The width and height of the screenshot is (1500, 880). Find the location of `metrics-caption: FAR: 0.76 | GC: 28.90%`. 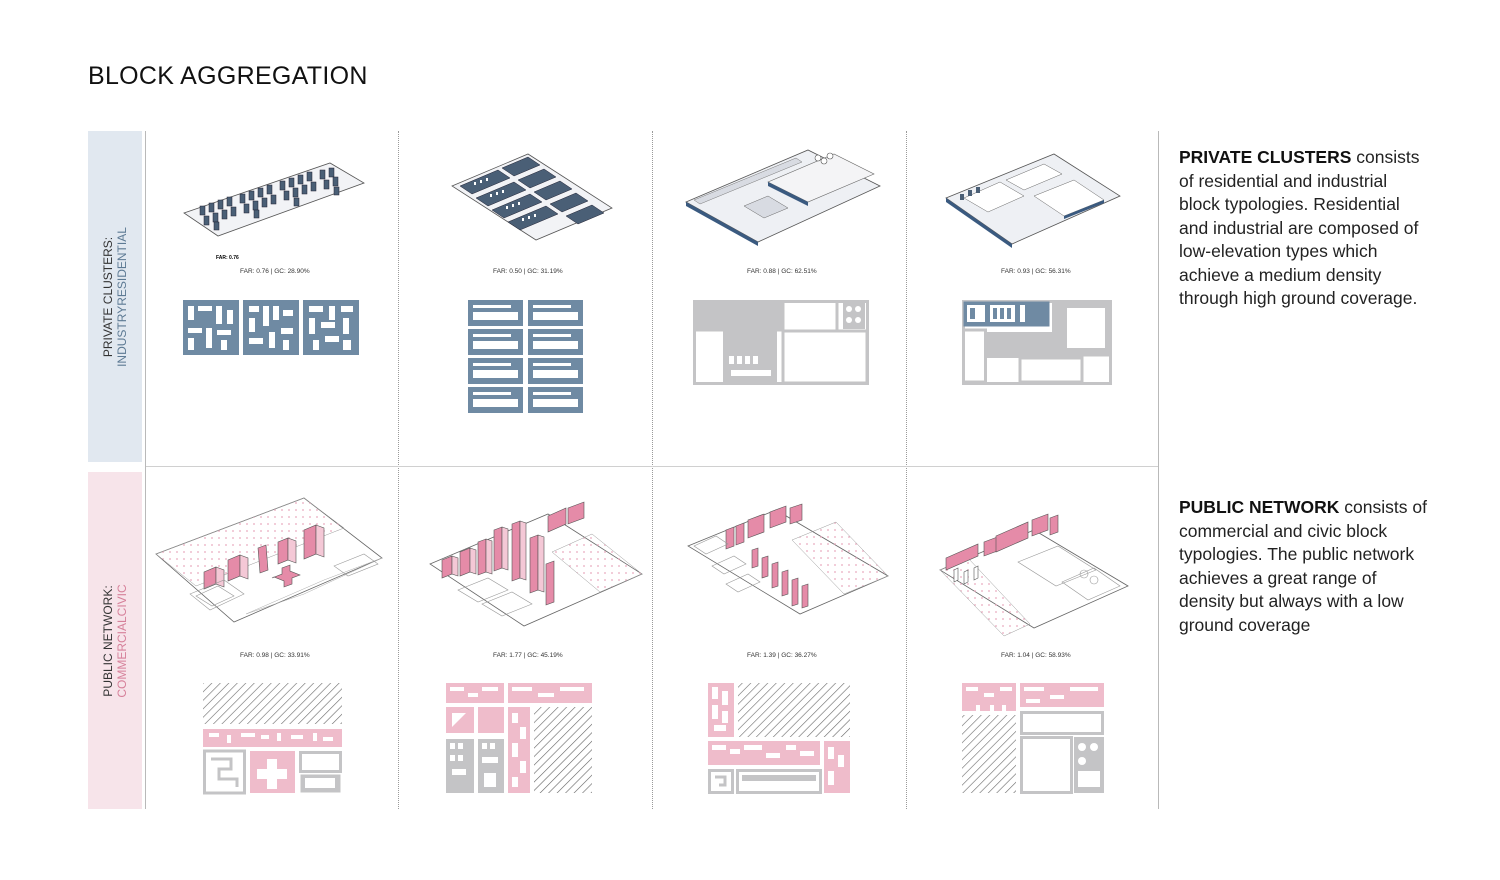

metrics-caption: FAR: 0.76 | GC: 28.90% is located at coordinates (275, 271).